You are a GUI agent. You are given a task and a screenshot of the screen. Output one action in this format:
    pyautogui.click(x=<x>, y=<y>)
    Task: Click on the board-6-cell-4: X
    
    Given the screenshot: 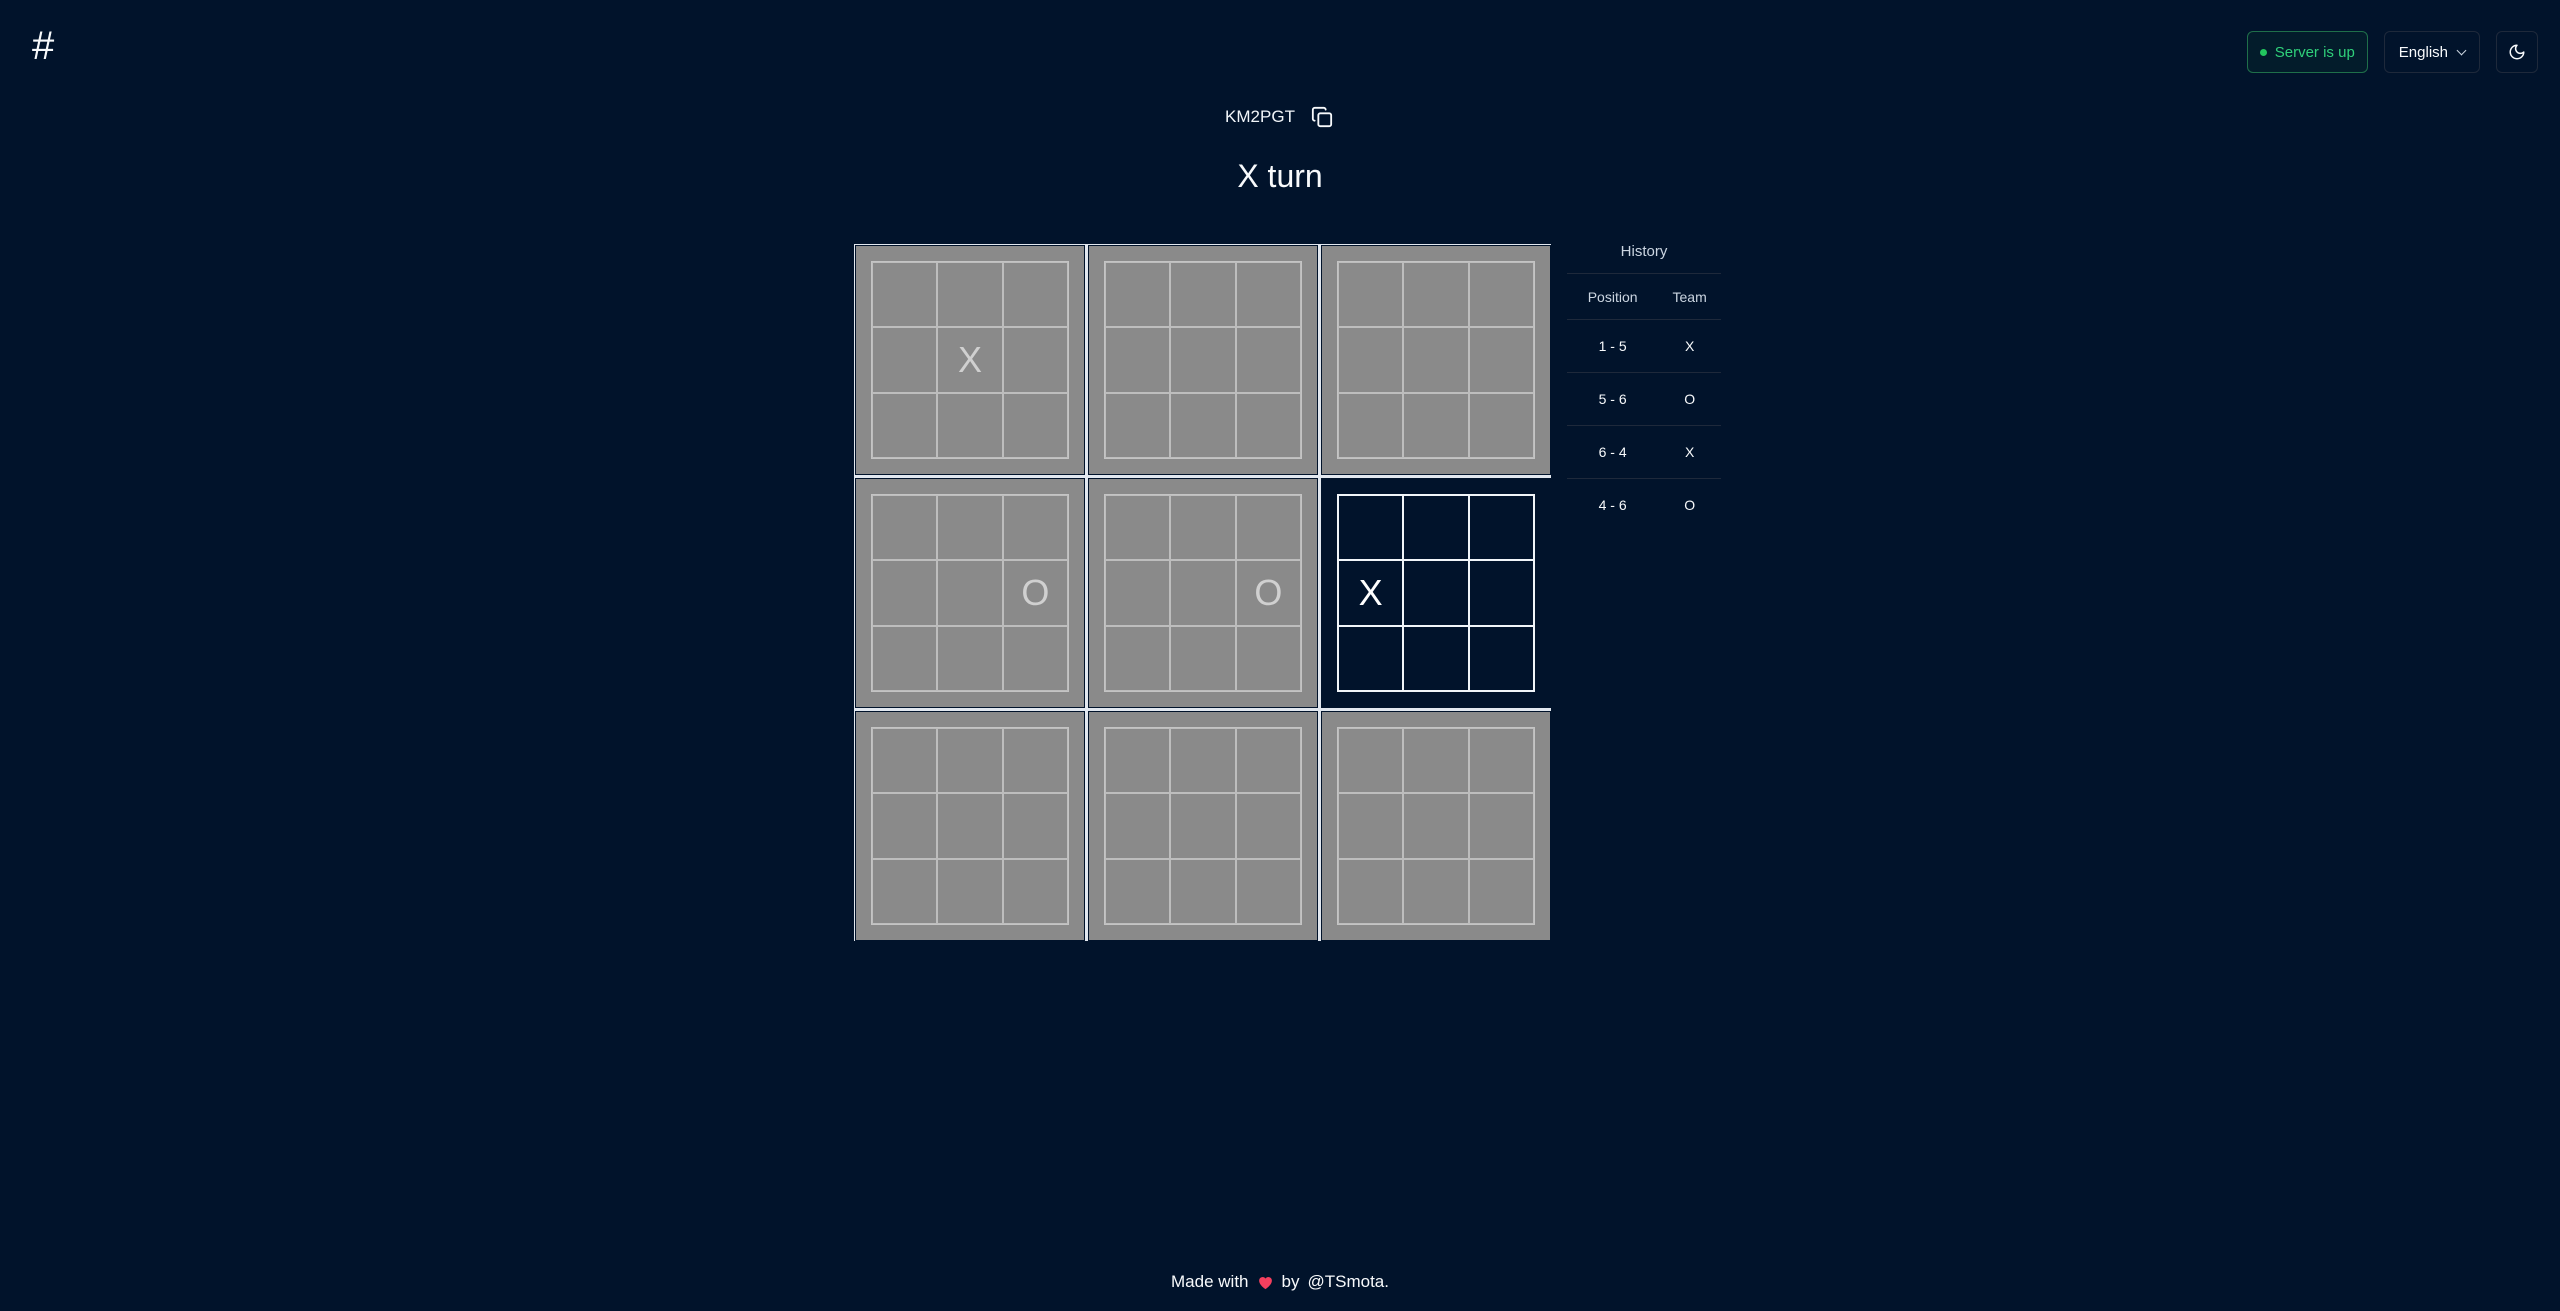 What is the action you would take?
    pyautogui.click(x=1371, y=593)
    